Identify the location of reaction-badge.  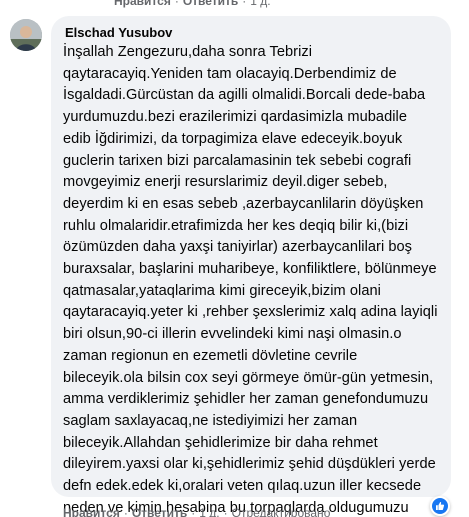
(440, 506).